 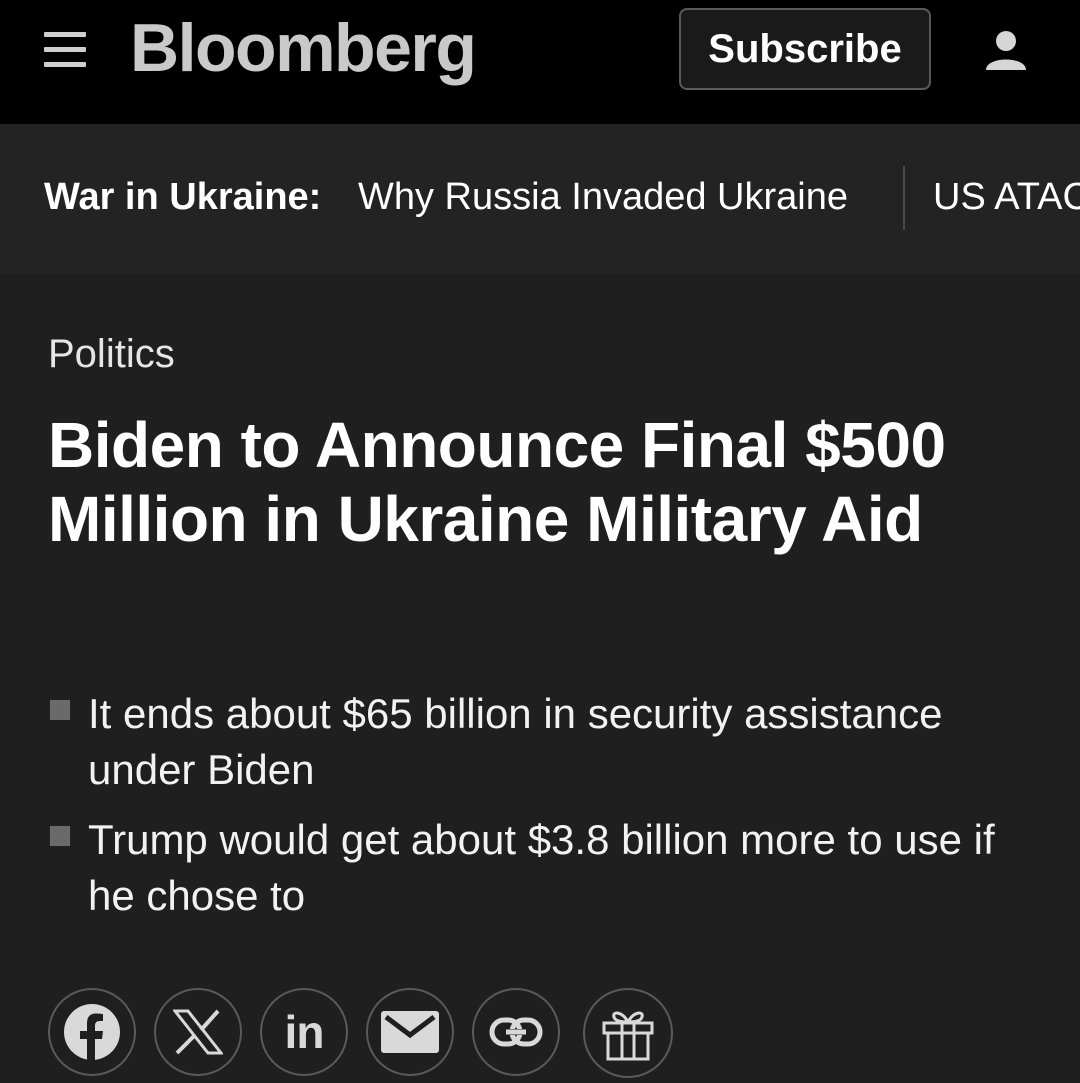 What do you see at coordinates (904, 198) in the screenshot?
I see `ticker-divider` at bounding box center [904, 198].